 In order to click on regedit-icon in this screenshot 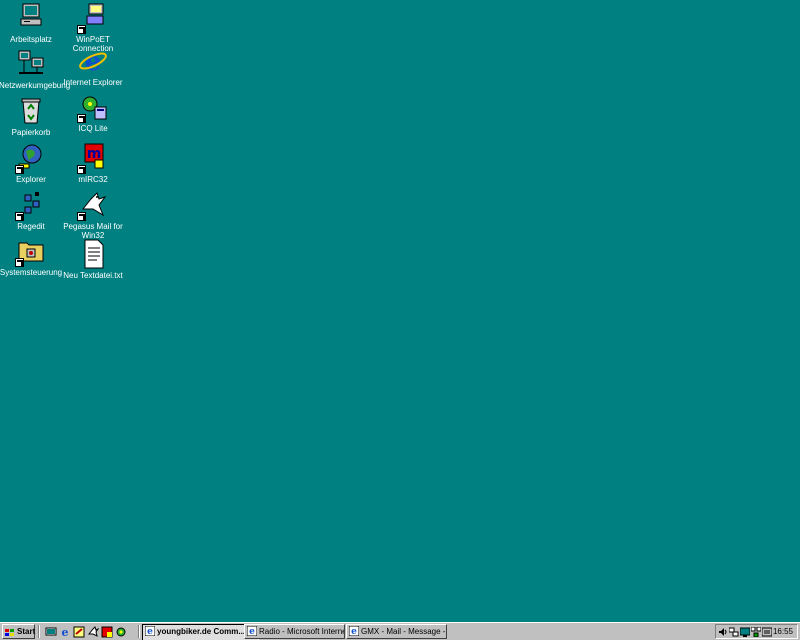, I will do `click(31, 205)`.